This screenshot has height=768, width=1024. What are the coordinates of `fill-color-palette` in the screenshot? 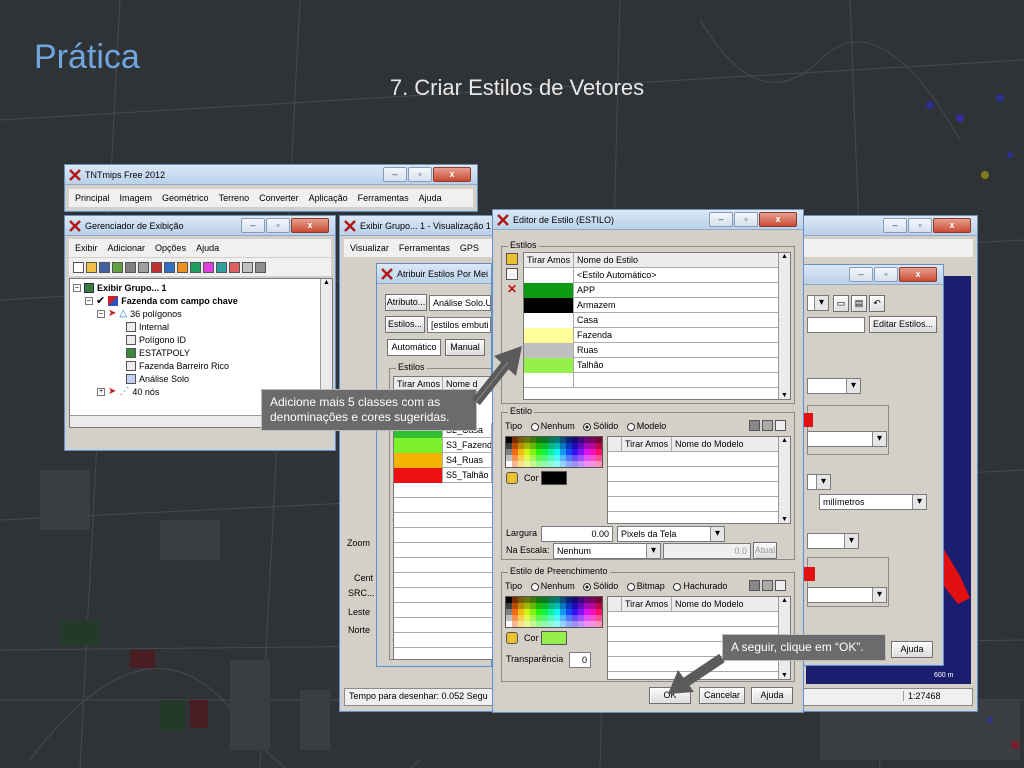 It's located at (554, 612).